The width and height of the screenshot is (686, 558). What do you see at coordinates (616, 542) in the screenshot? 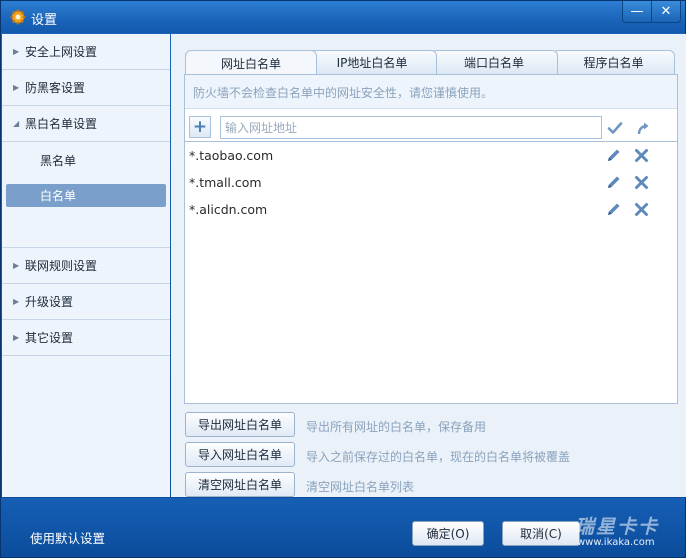
I see `watermark-url: www.ikaka.com` at bounding box center [616, 542].